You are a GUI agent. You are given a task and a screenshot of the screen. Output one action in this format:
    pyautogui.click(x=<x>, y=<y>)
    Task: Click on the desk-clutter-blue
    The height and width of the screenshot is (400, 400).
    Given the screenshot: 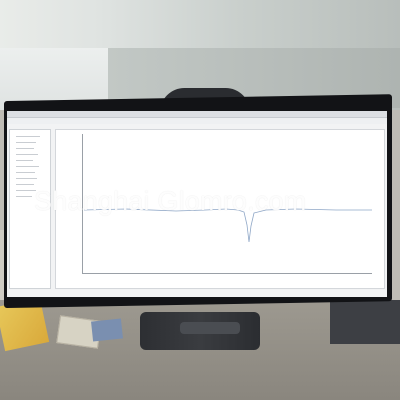 What is the action you would take?
    pyautogui.click(x=107, y=330)
    